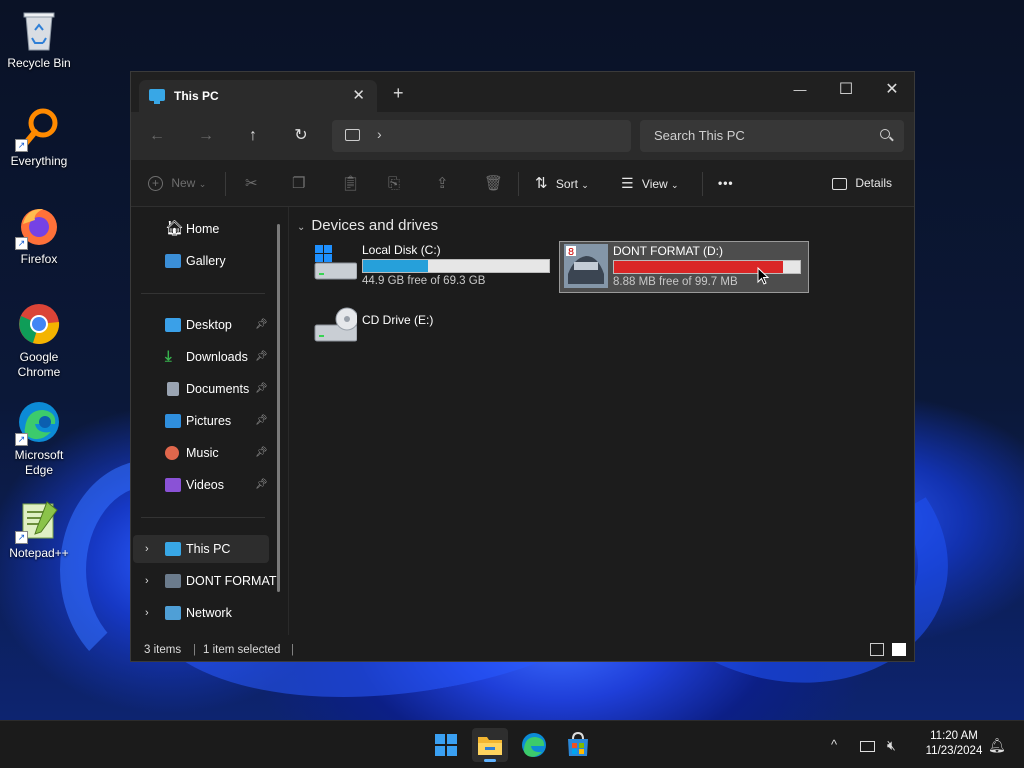 This screenshot has height=768, width=1024. I want to click on nav-item-downloads: ⤓ Downloads 📌︎, so click(201, 357).